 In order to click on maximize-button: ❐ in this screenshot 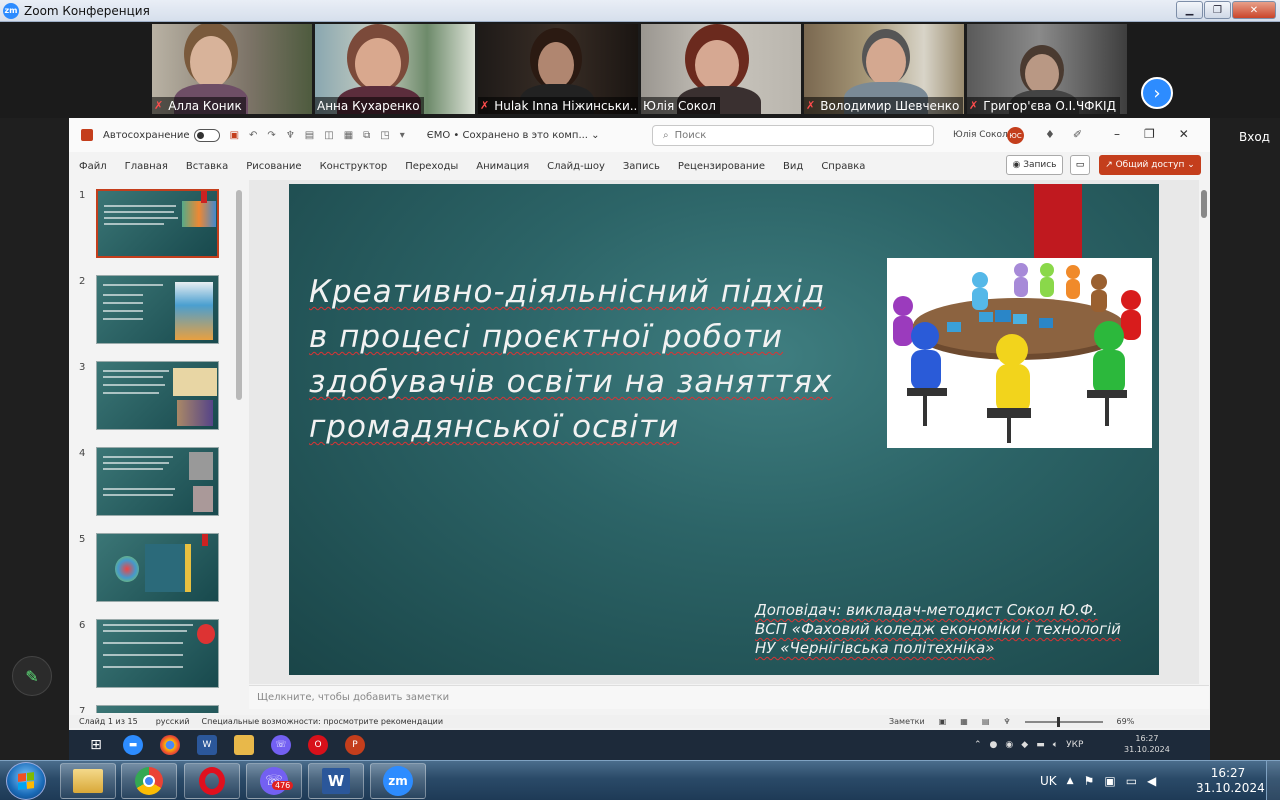, I will do `click(1217, 10)`.